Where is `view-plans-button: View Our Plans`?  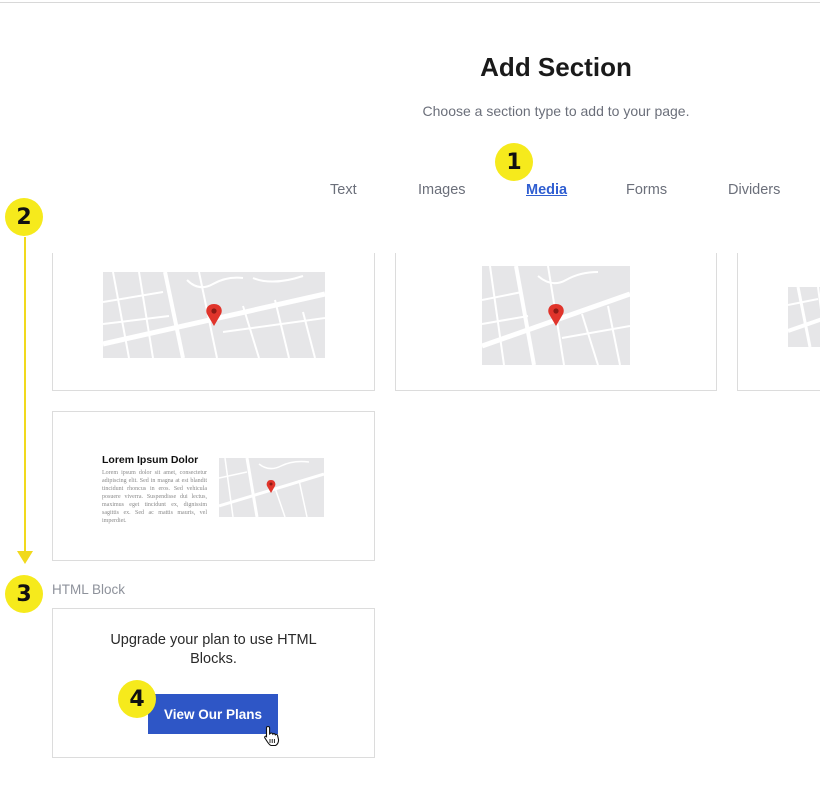 view-plans-button: View Our Plans is located at coordinates (213, 714).